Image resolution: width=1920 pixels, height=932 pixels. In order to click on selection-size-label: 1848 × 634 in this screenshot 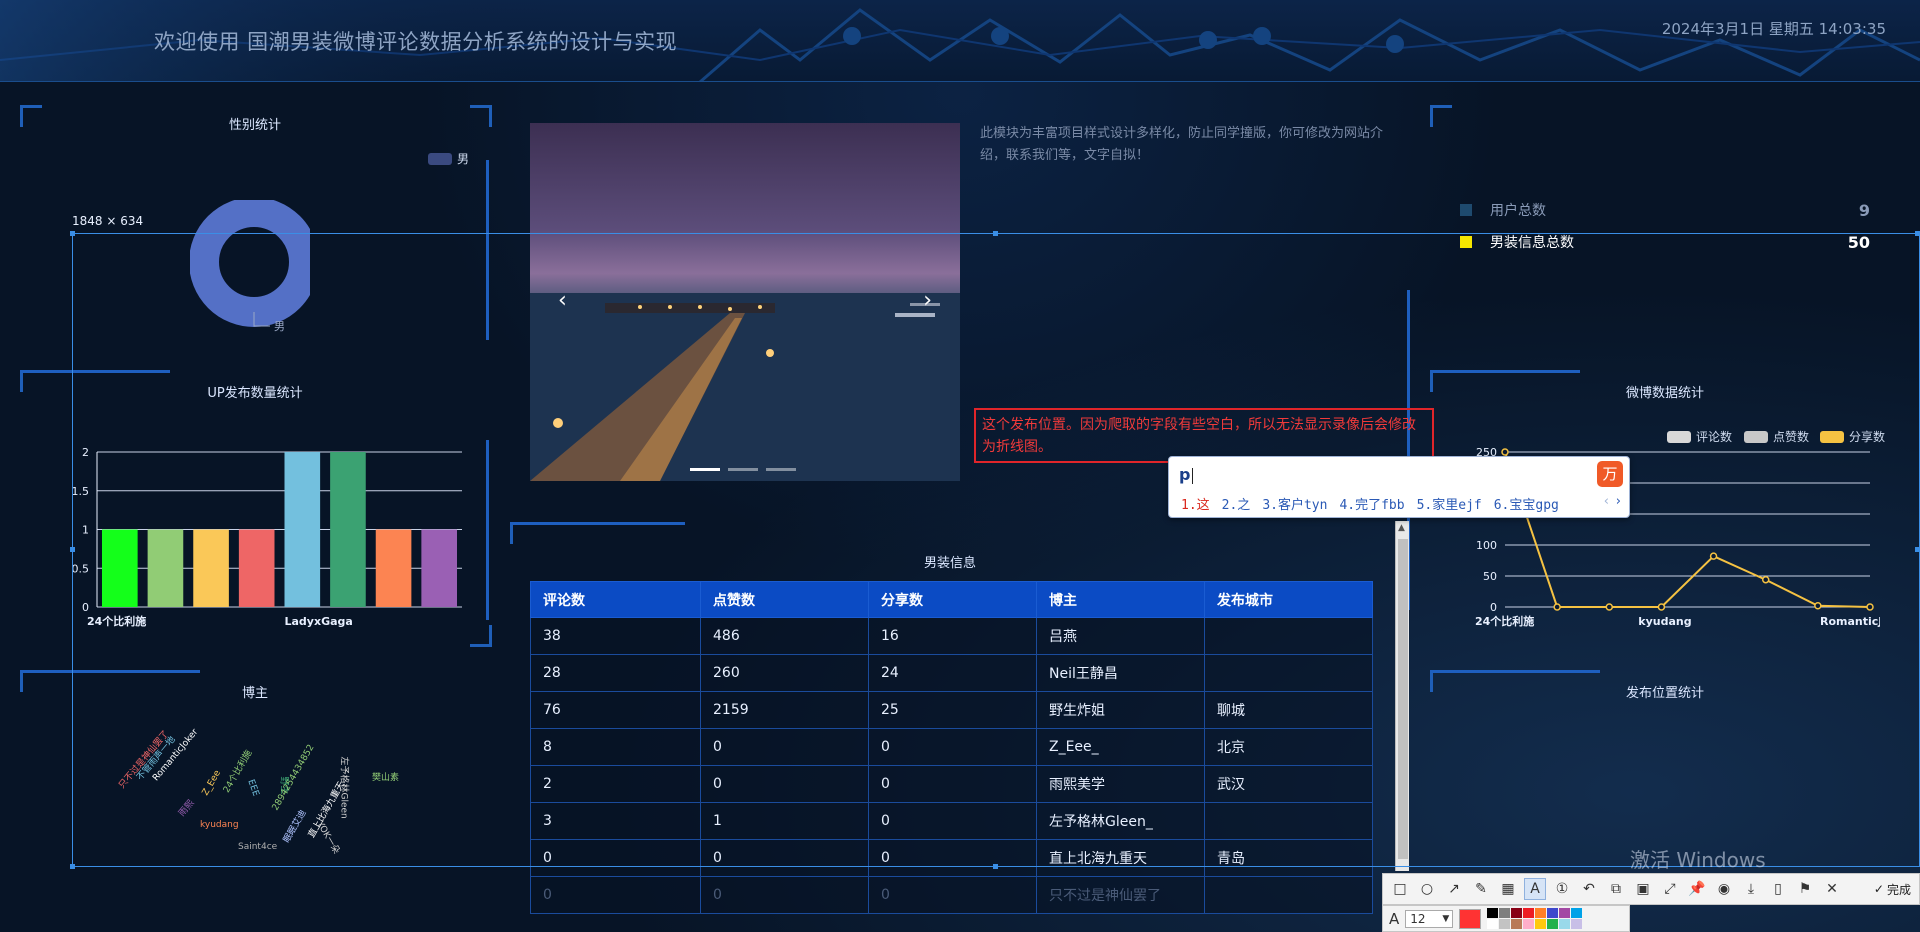, I will do `click(108, 221)`.